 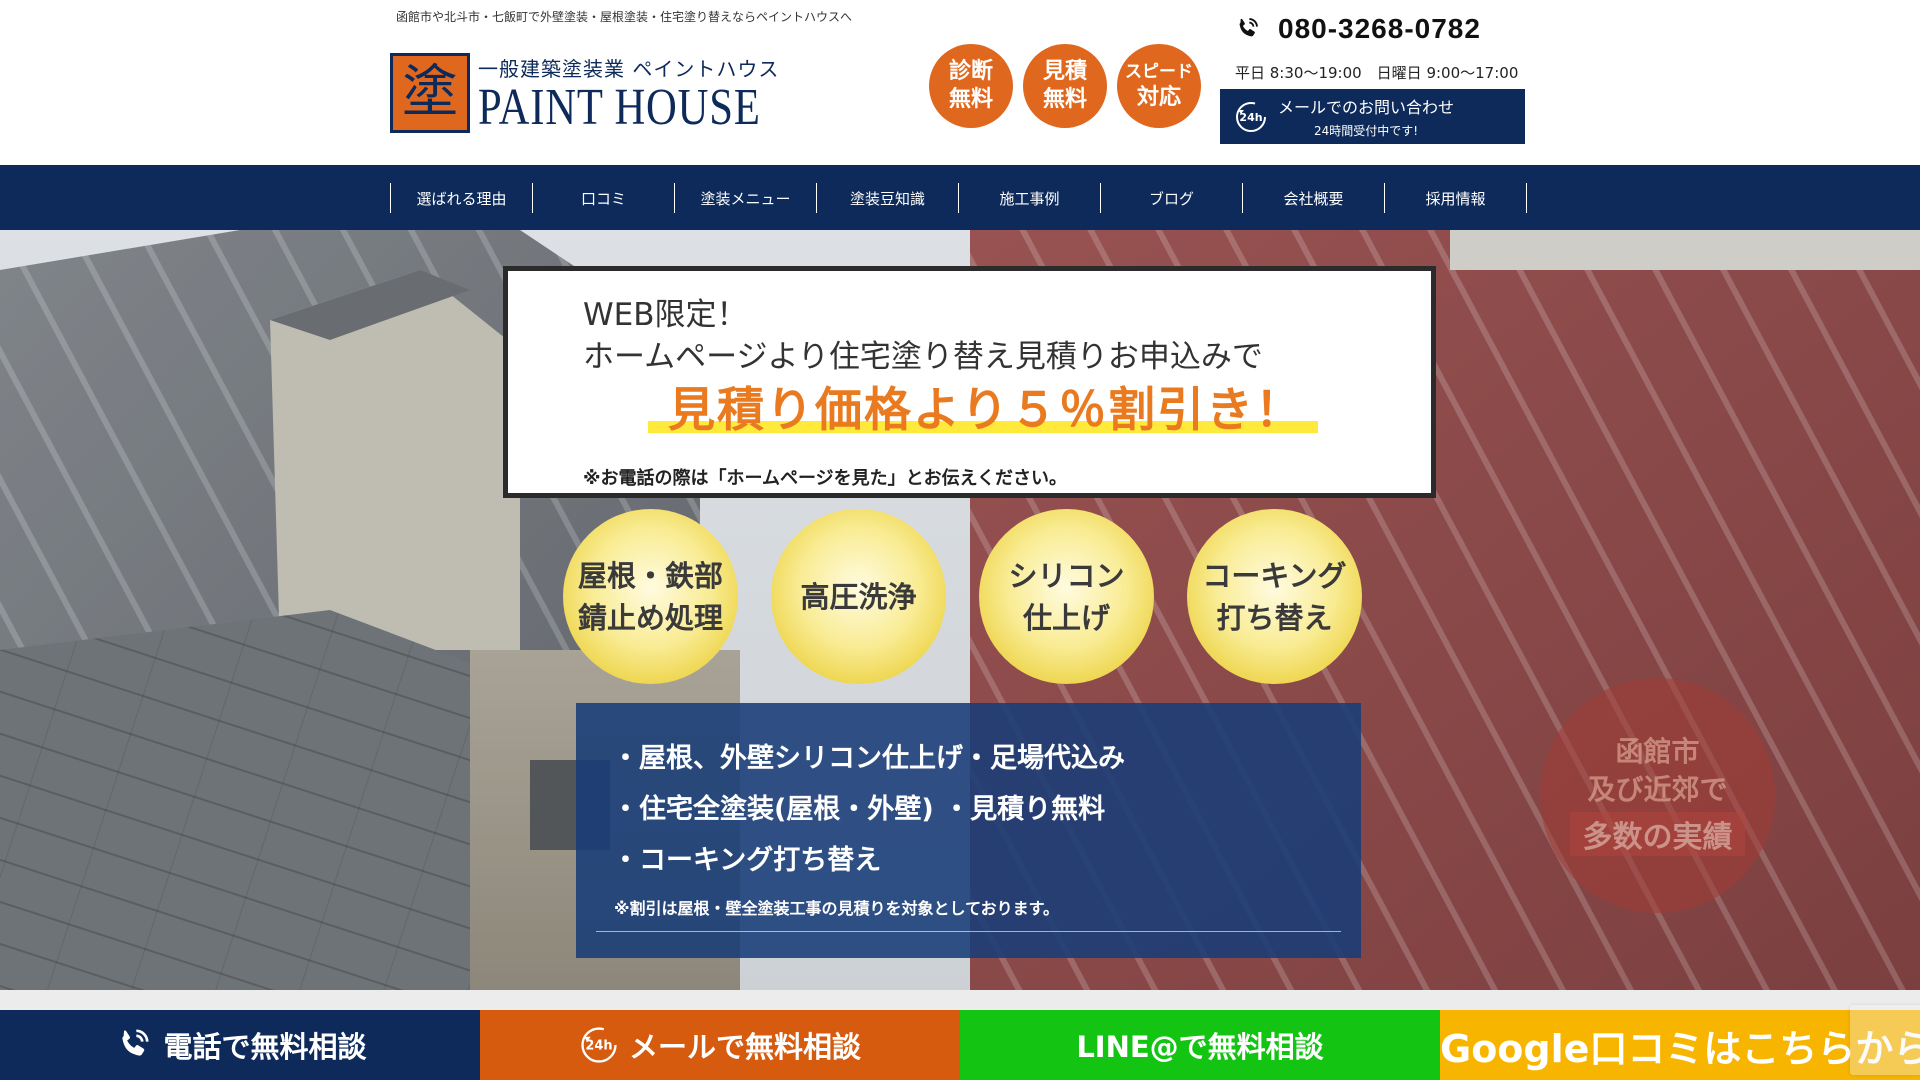 I want to click on site-logo: 塗 一般建築塗装業 ペイントハウス PAINT HOUSE, so click(x=606, y=93).